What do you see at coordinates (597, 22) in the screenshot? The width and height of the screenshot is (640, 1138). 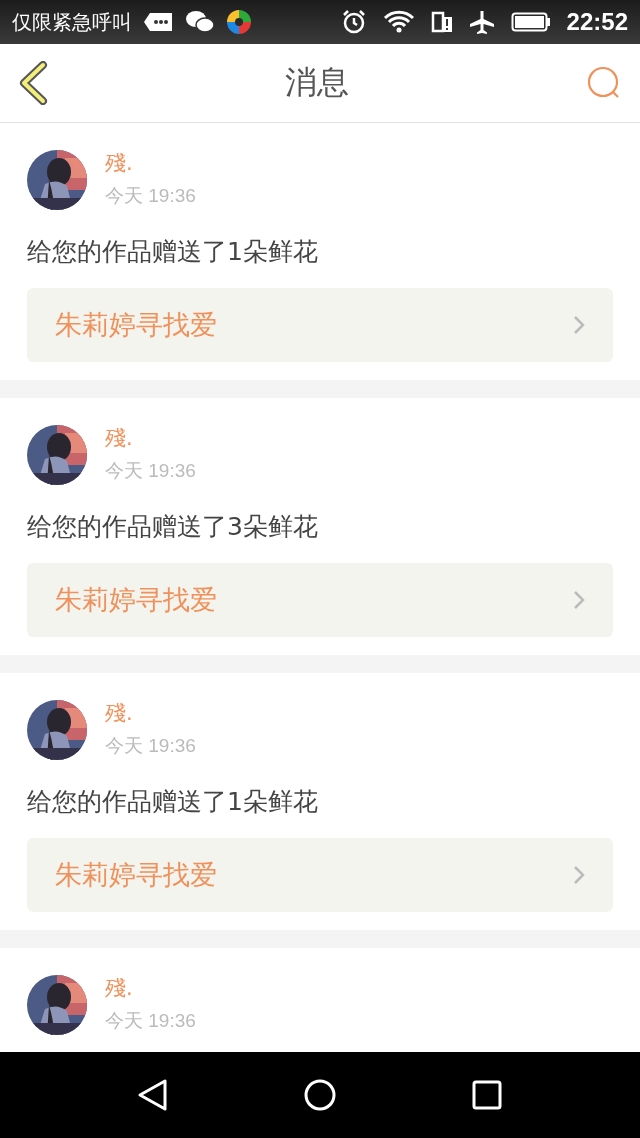 I see `clock-text: 22:52` at bounding box center [597, 22].